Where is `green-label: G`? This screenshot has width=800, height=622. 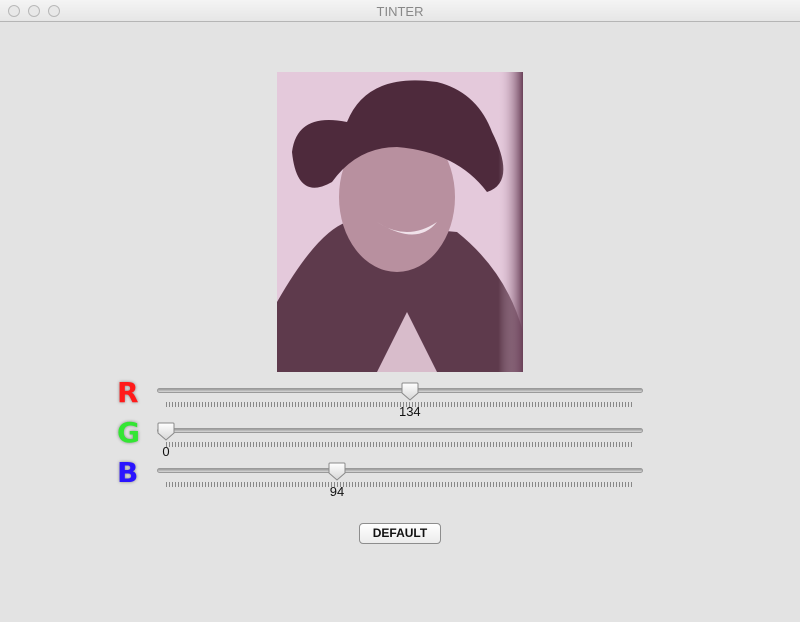 green-label: G is located at coordinates (128, 432).